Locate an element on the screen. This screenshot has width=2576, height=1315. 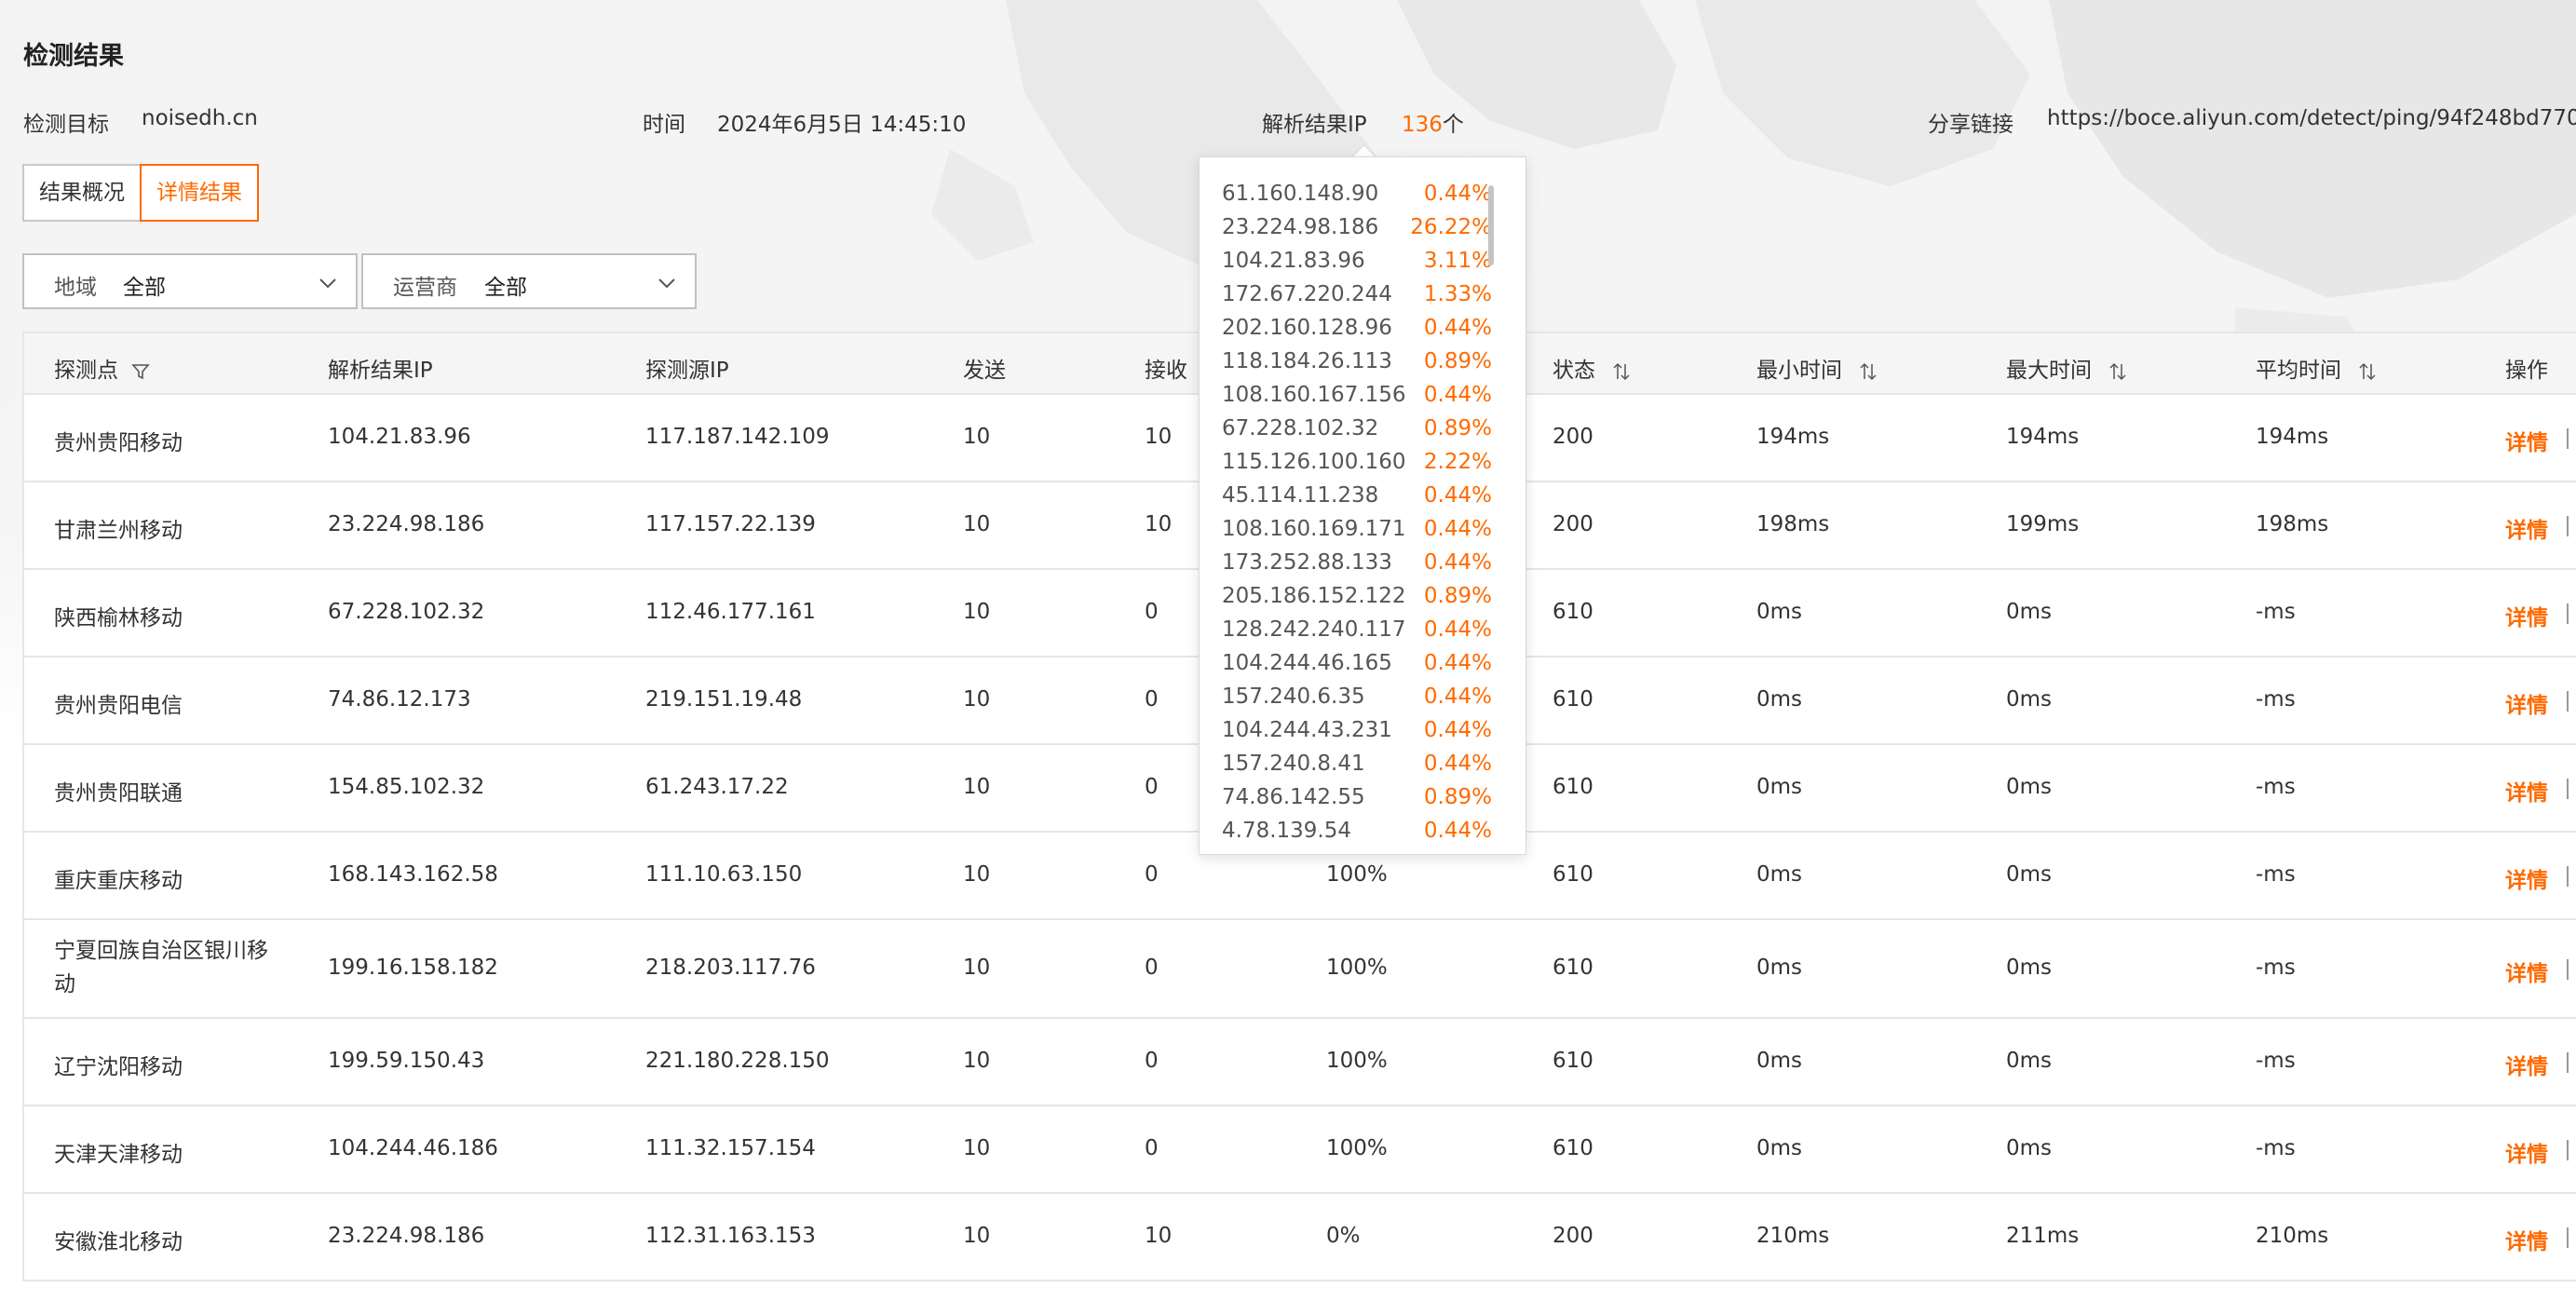
col-action: 操作 is located at coordinates (2526, 371).